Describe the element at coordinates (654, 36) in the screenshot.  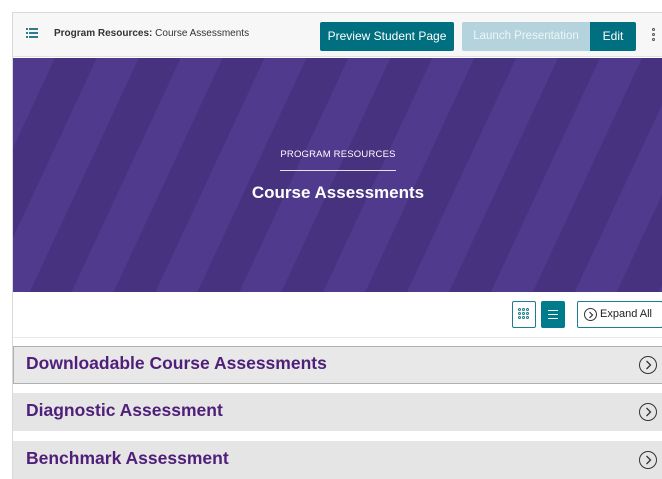
I see `more-options-icon` at that location.